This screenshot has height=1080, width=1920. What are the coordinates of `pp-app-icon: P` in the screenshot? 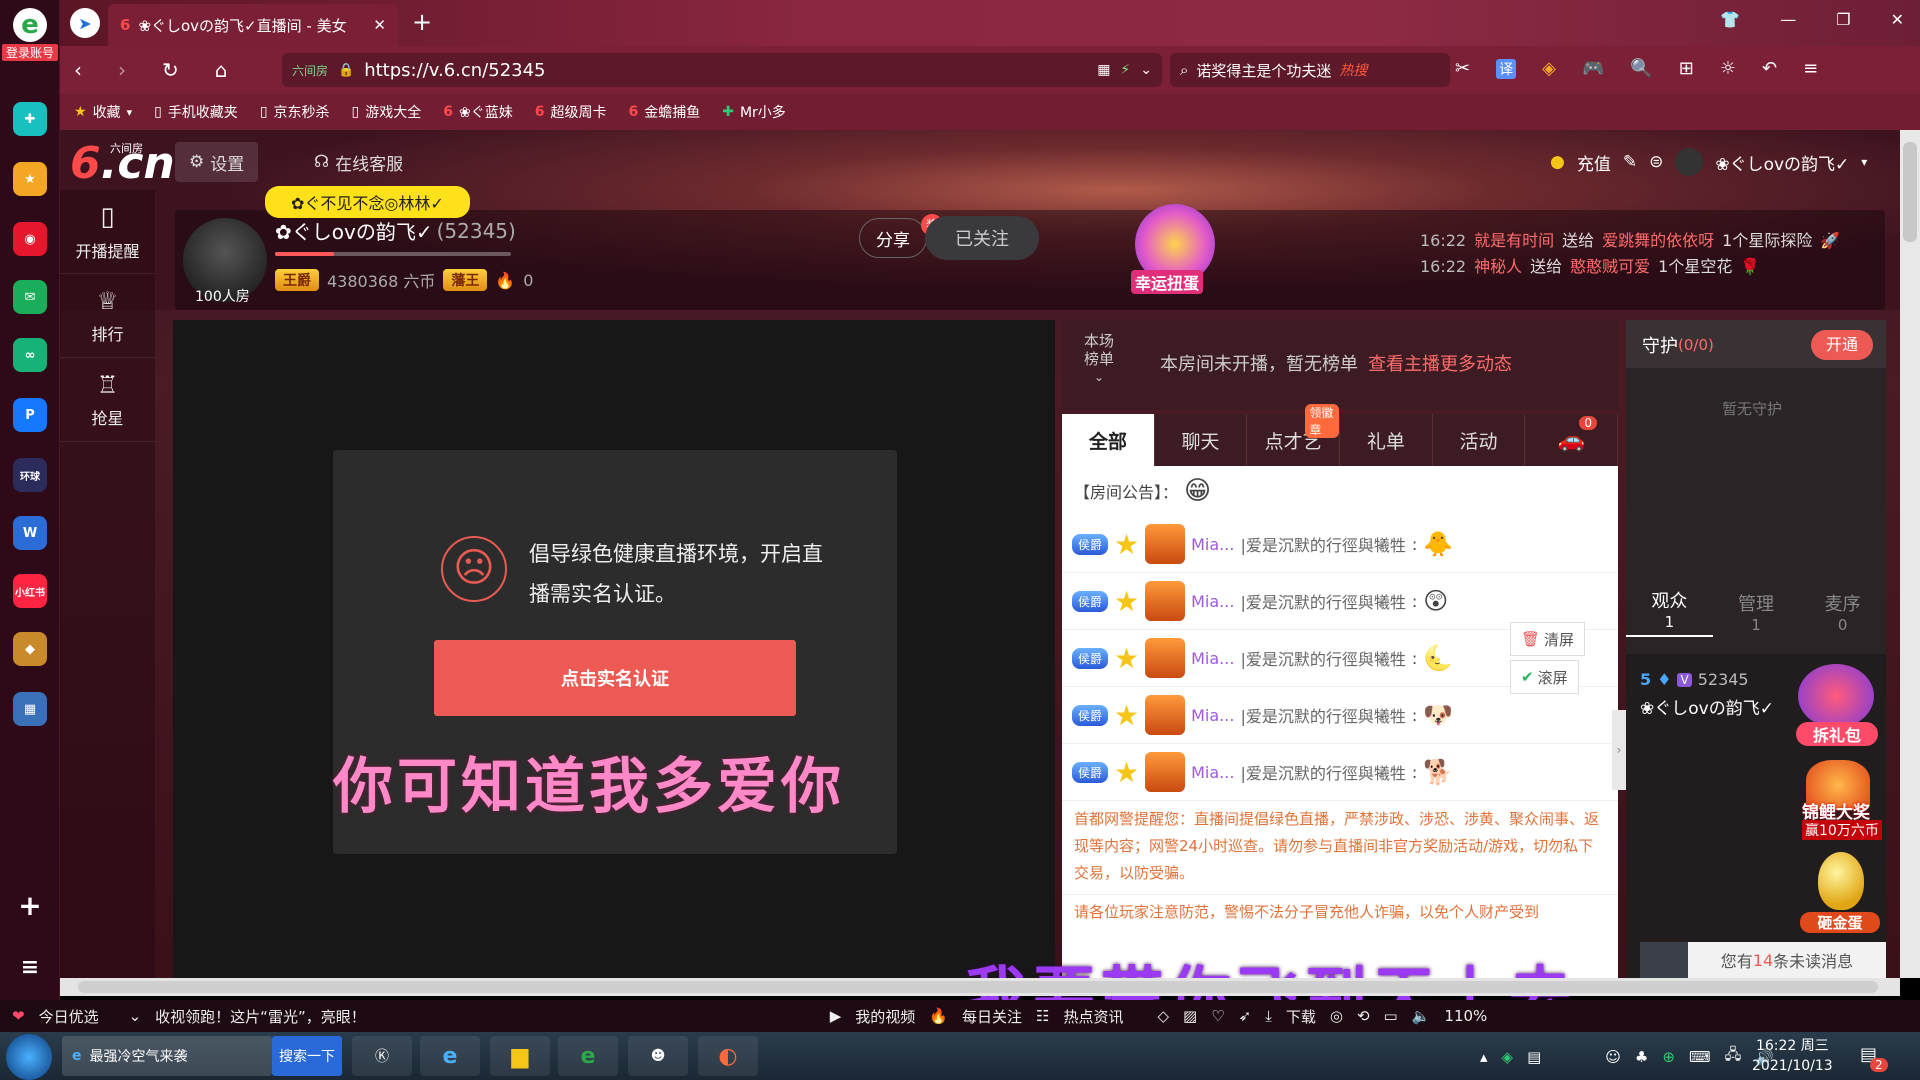 It's located at (30, 415).